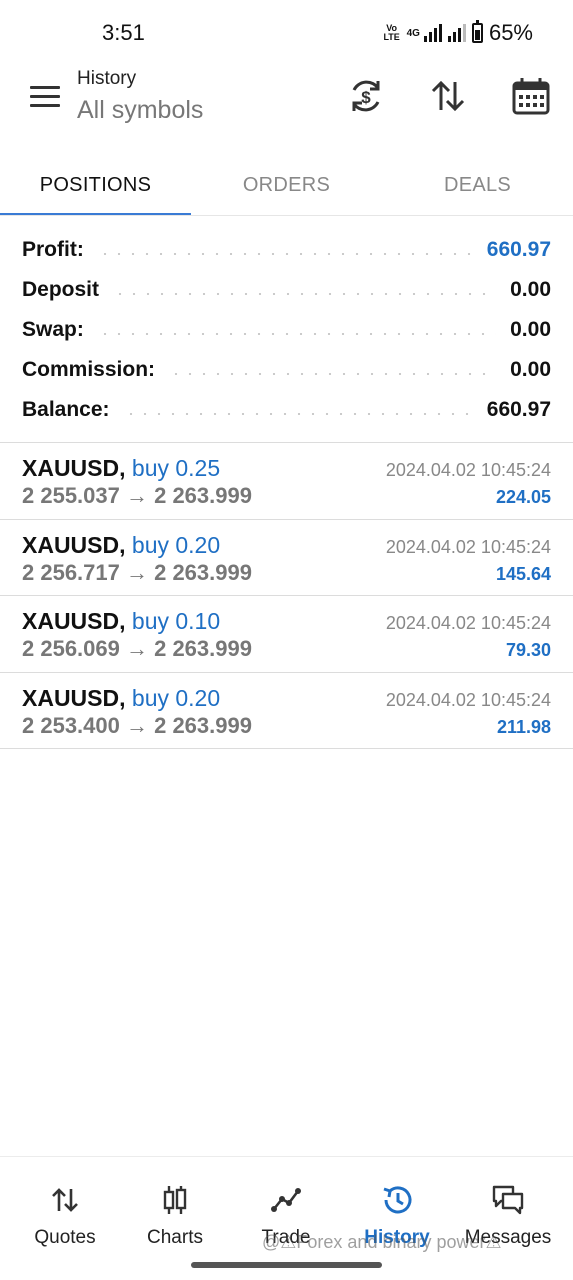 This screenshot has width=573, height=1280. I want to click on summary-label: Commission:, so click(89, 369).